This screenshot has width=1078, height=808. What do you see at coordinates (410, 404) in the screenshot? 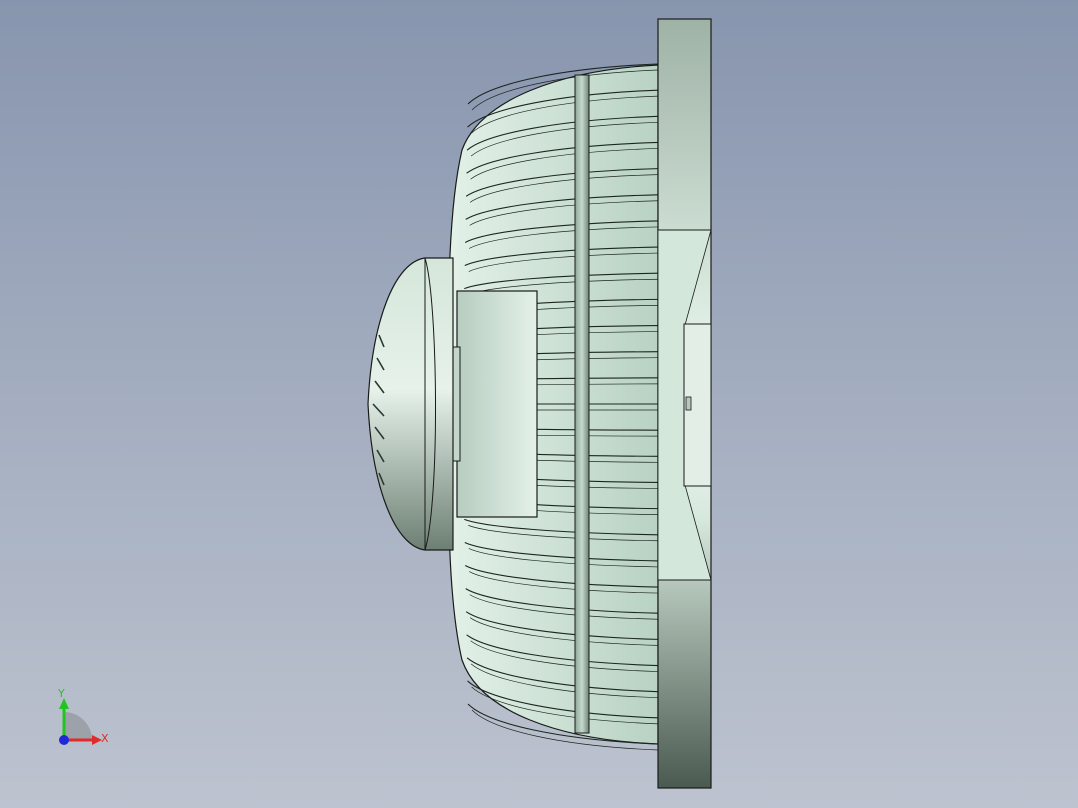
I see `motor-housing` at bounding box center [410, 404].